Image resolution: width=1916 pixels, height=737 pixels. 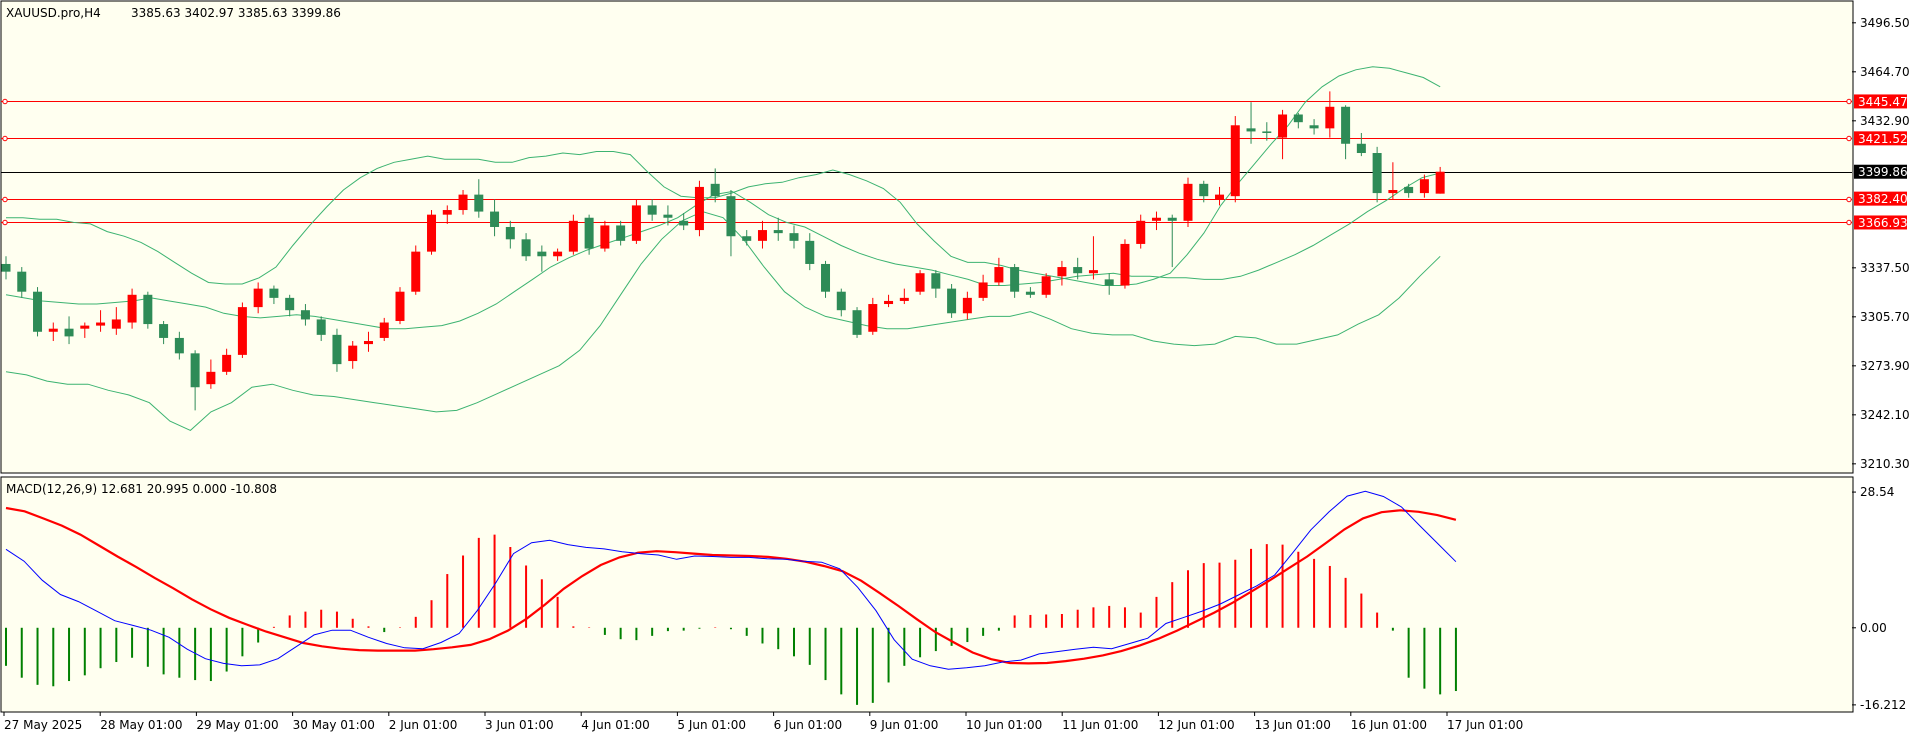 I want to click on time-tick-label: 3 Jun 01:00, so click(x=519, y=725).